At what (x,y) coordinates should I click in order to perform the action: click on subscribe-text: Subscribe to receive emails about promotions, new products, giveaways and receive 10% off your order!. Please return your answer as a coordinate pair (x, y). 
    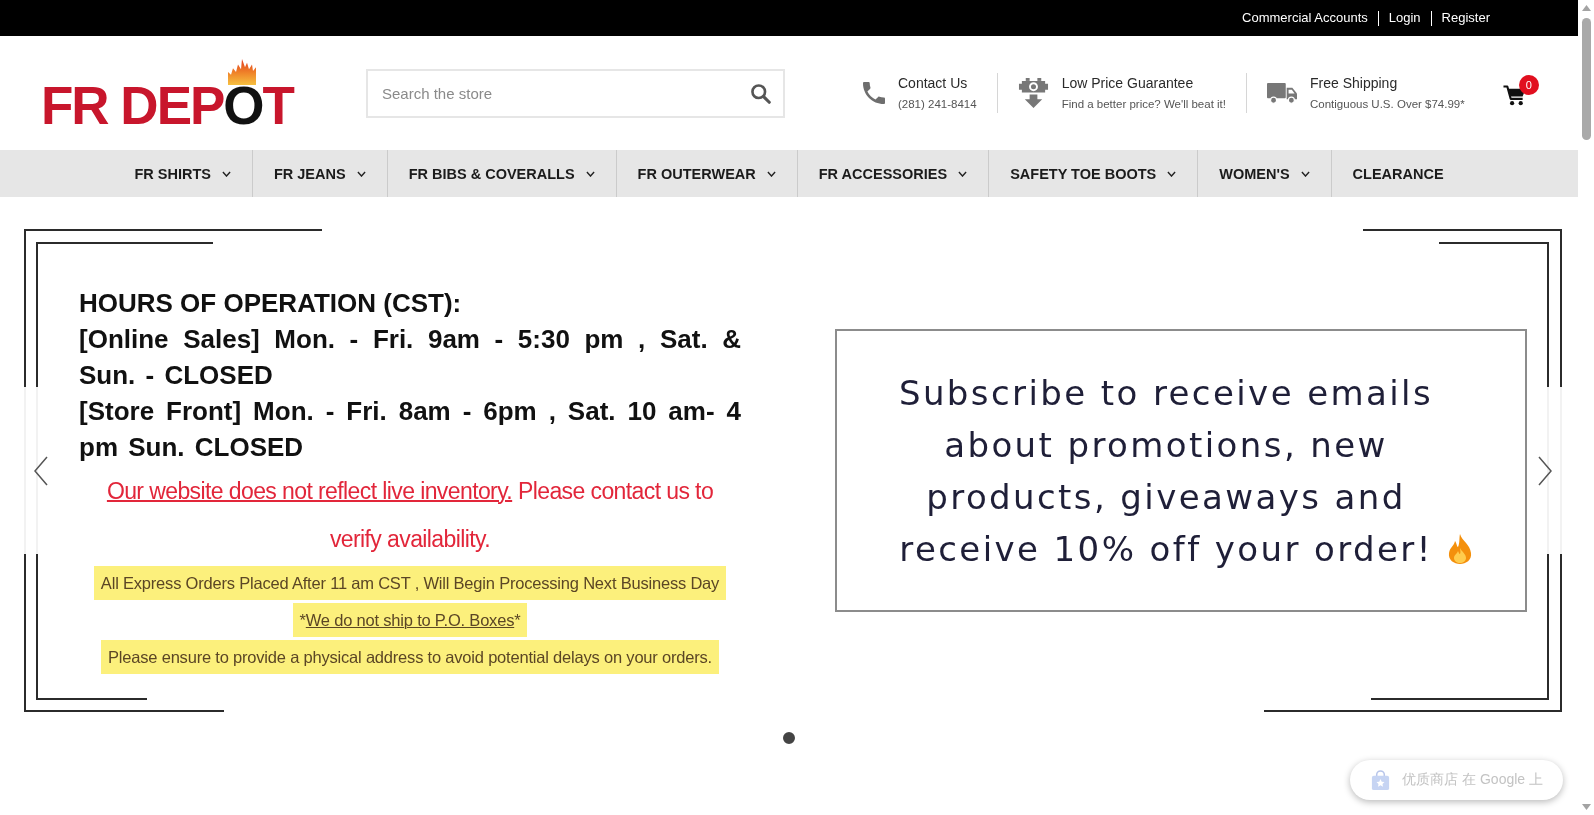
    Looking at the image, I should click on (1166, 471).